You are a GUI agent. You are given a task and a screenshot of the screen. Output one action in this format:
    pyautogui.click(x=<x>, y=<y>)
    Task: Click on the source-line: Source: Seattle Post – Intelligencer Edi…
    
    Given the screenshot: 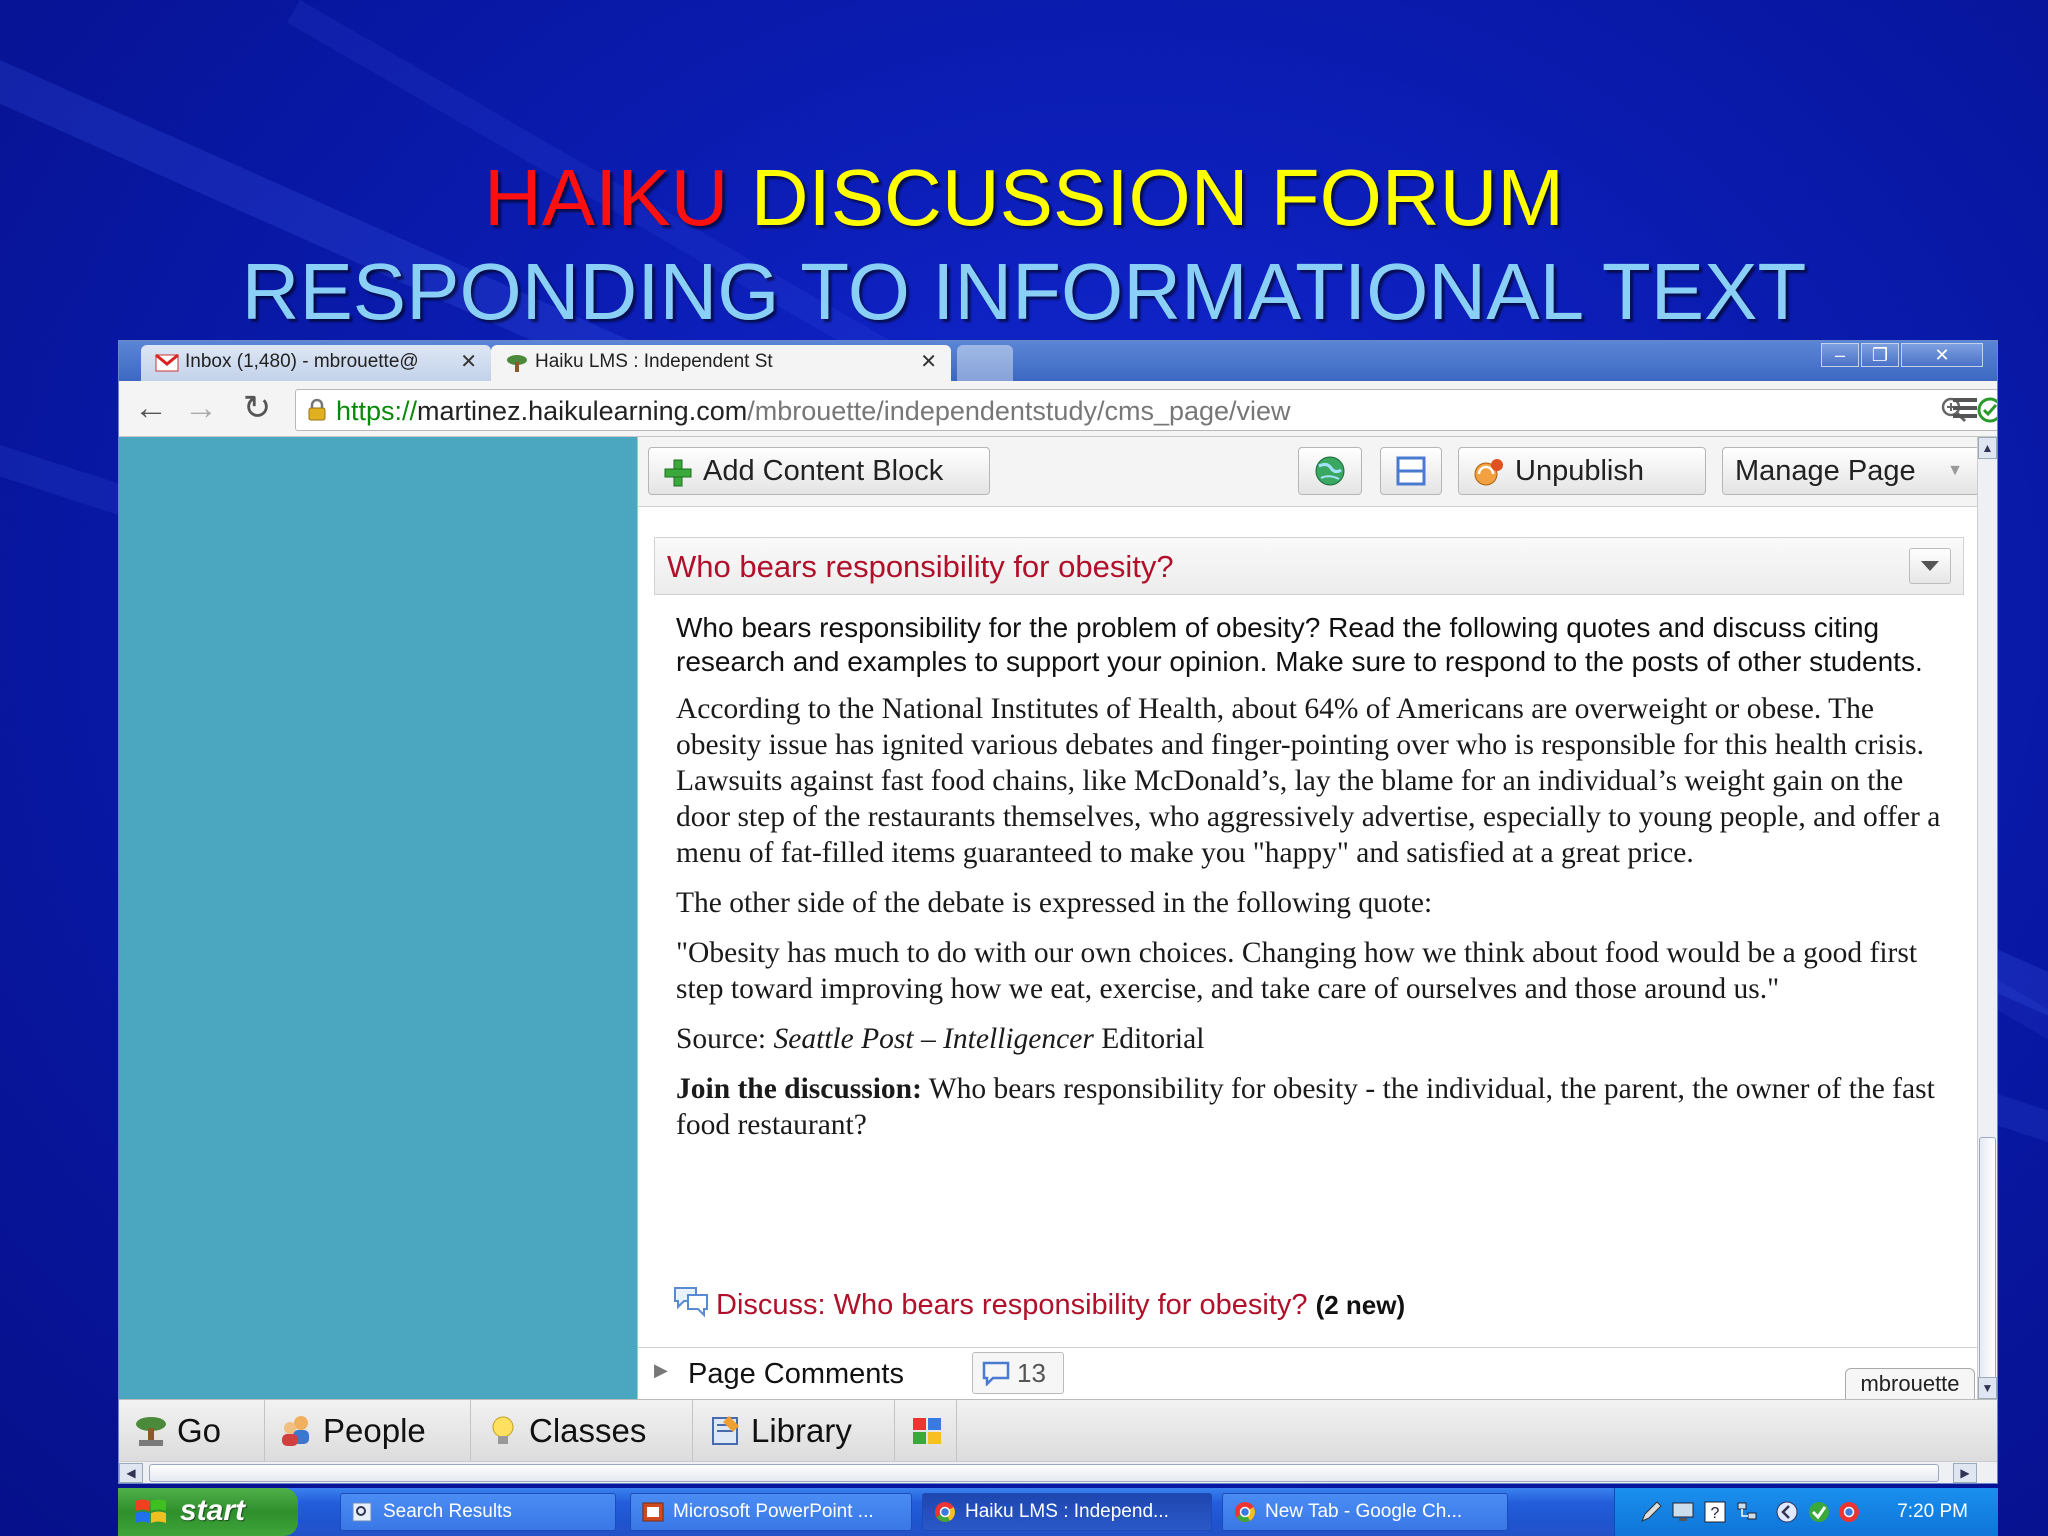 What is the action you would take?
    pyautogui.click(x=940, y=1039)
    